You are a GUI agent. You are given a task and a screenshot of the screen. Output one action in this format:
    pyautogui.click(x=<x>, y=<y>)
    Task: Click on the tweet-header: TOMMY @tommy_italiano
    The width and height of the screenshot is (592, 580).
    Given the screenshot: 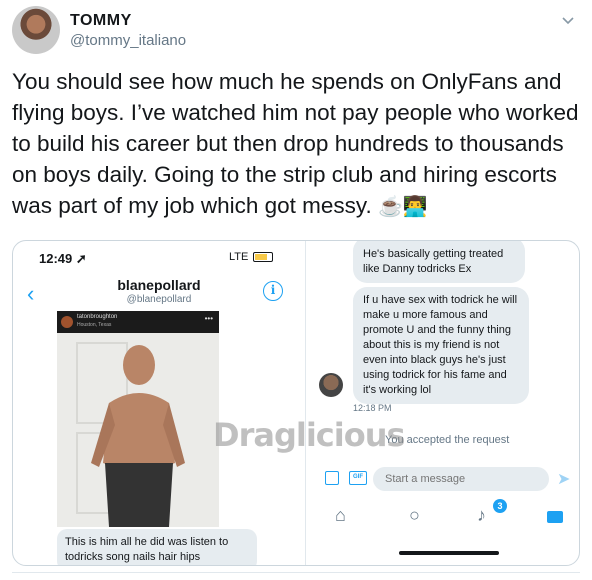 What is the action you would take?
    pyautogui.click(x=297, y=33)
    